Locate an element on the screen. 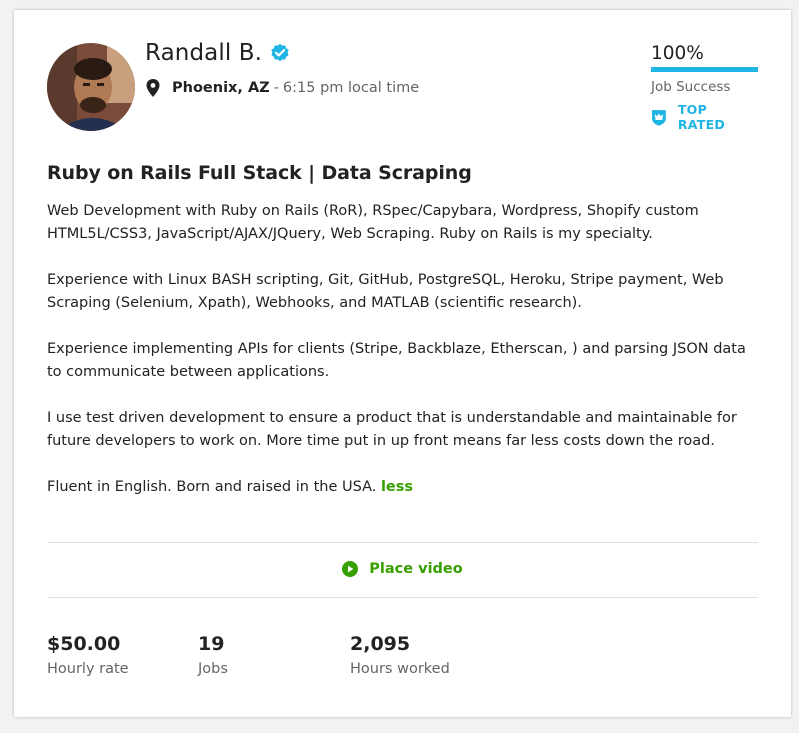  profile-title: Ruby on Rails Full Stack | Data Scraping is located at coordinates (259, 173).